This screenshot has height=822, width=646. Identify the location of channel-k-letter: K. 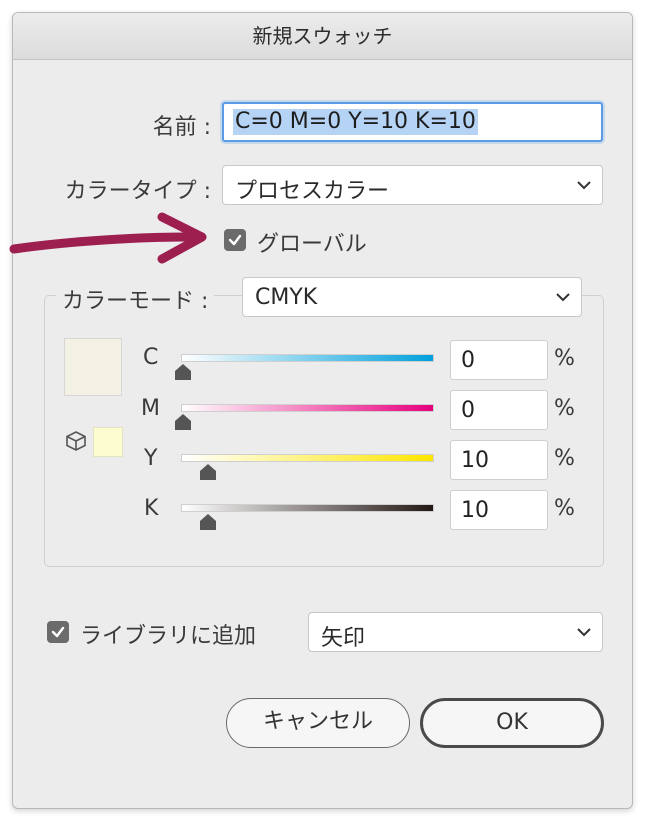
(151, 508).